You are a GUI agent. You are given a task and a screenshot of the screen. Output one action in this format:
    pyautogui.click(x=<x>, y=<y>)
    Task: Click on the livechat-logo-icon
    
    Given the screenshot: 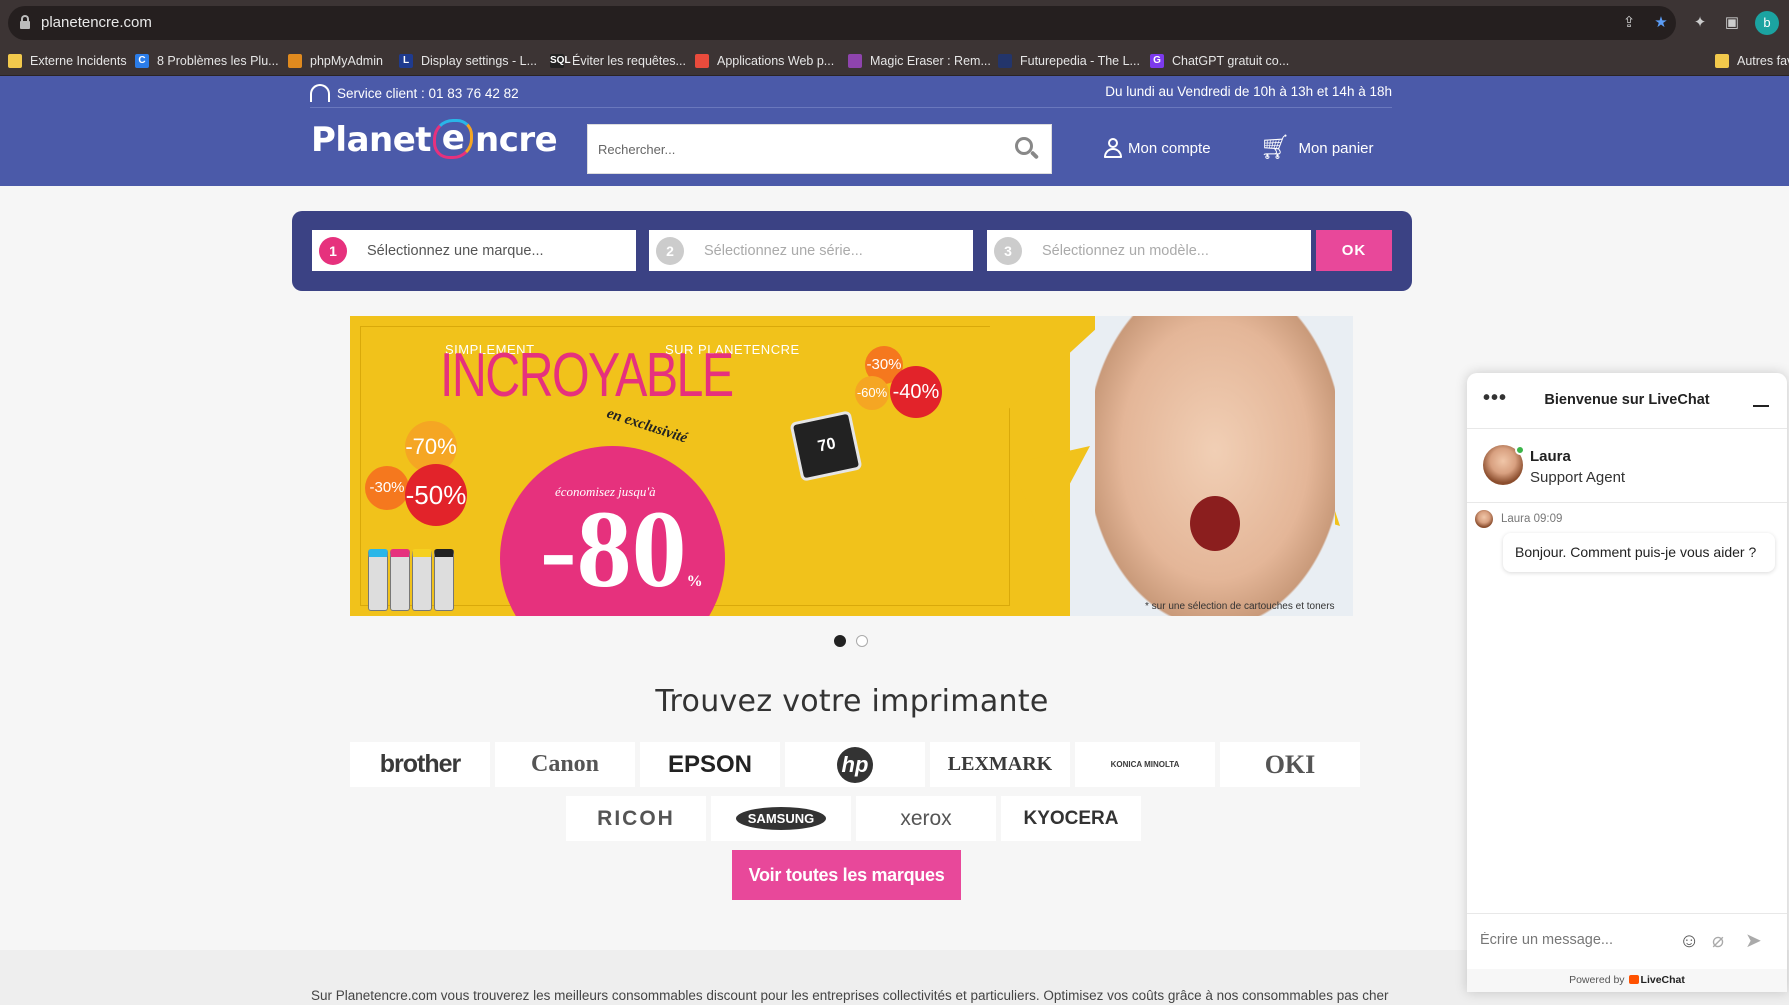 What is the action you would take?
    pyautogui.click(x=1633, y=979)
    